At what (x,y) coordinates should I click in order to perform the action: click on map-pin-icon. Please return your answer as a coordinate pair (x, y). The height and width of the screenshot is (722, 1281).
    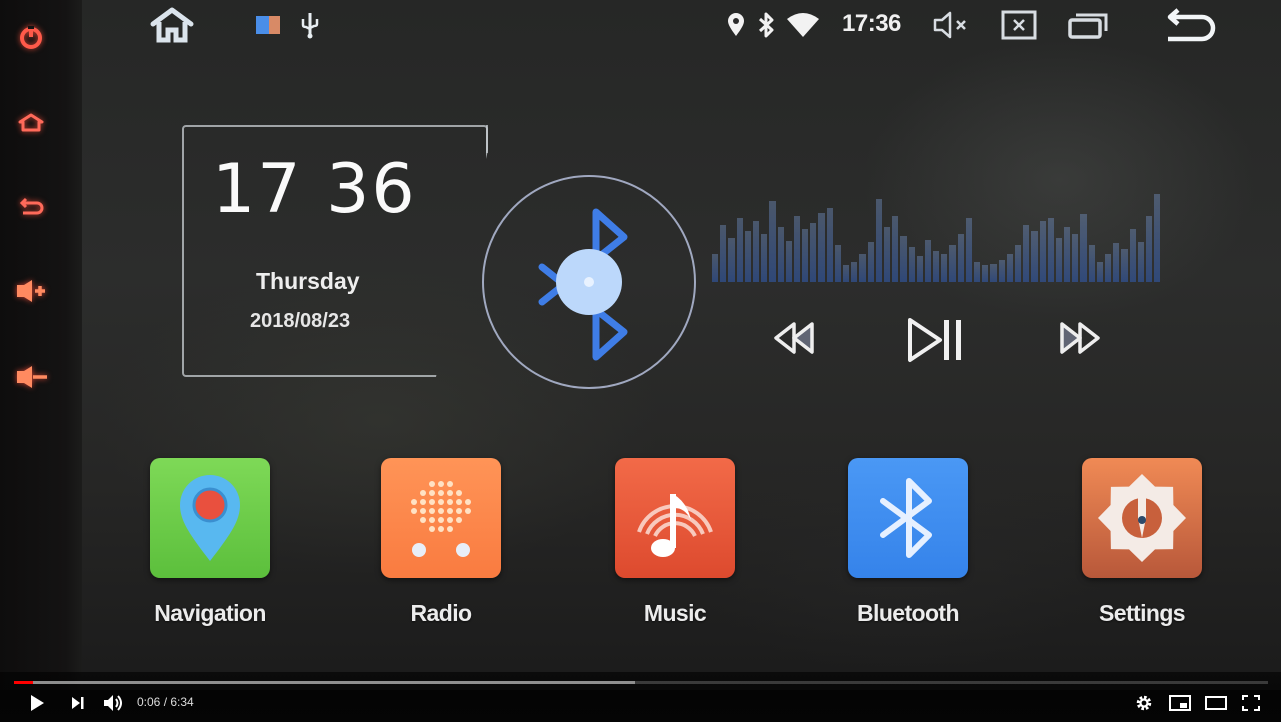
    Looking at the image, I should click on (210, 518).